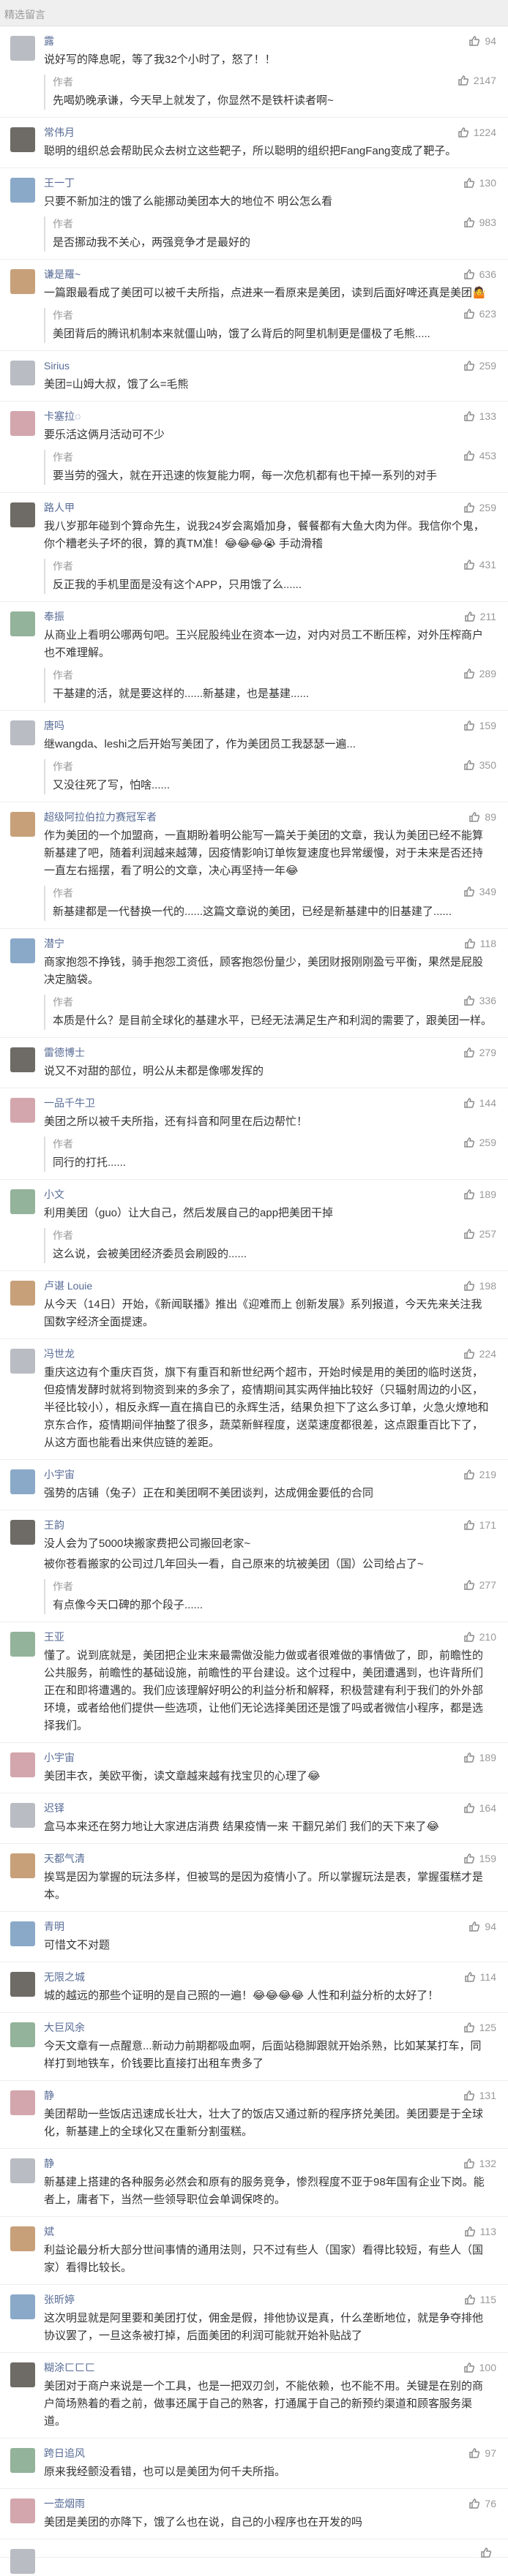  I want to click on comment-author: 潜宁, so click(236, 943).